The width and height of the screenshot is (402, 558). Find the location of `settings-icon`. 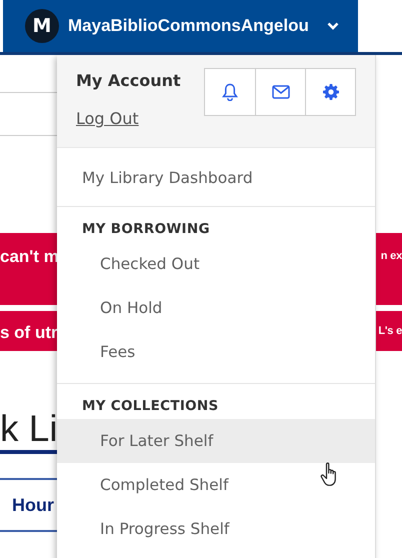

settings-icon is located at coordinates (330, 92).